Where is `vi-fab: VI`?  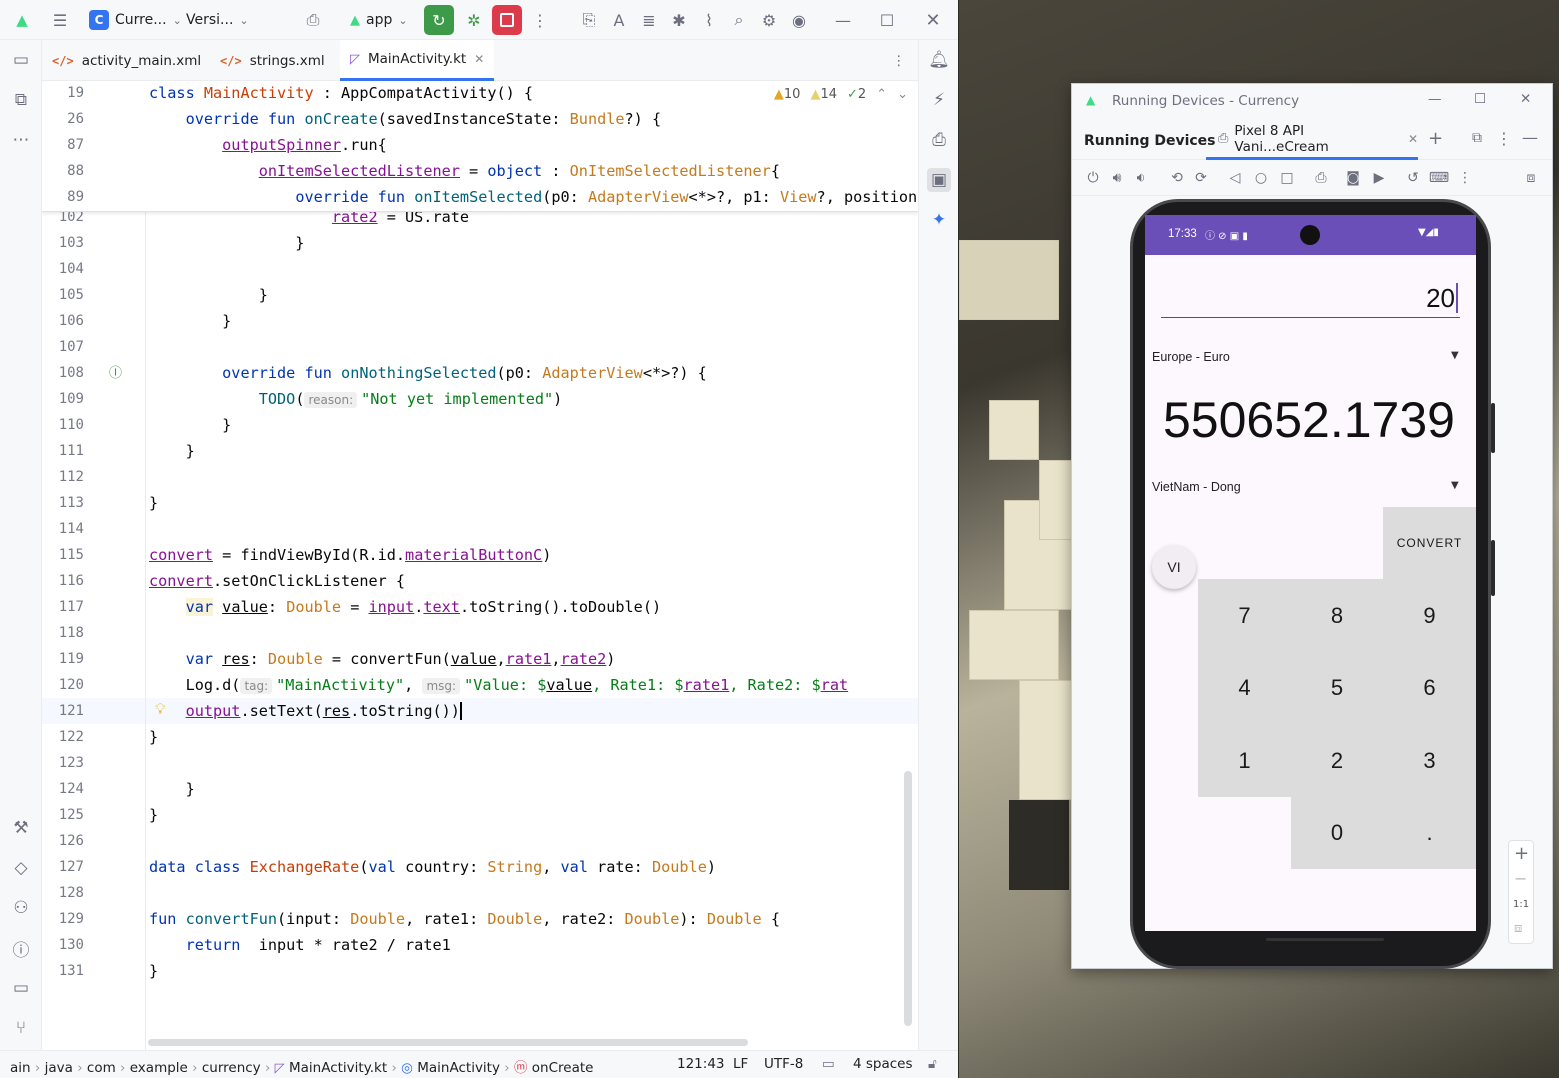 vi-fab: VI is located at coordinates (1174, 567).